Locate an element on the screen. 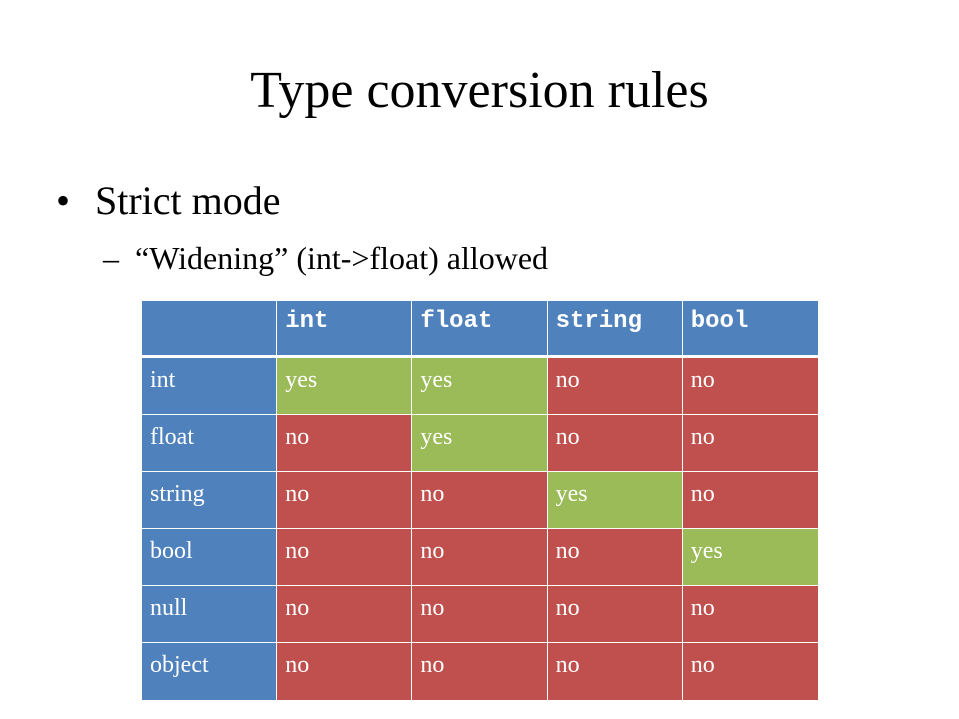  table-row: object no no no no is located at coordinates (480, 671).